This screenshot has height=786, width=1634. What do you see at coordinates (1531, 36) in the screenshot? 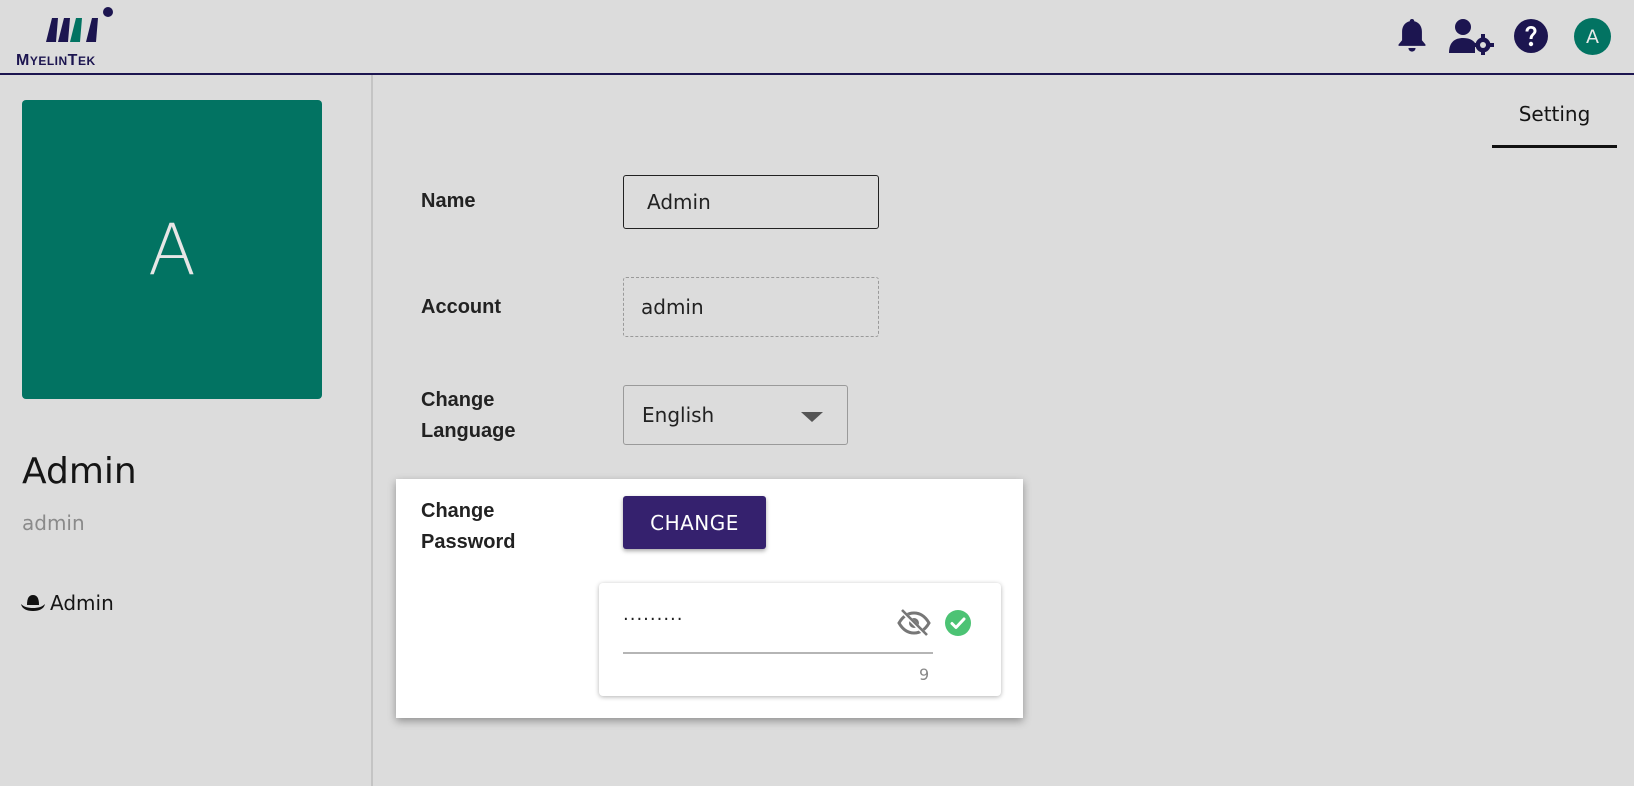
I see `help-icon` at bounding box center [1531, 36].